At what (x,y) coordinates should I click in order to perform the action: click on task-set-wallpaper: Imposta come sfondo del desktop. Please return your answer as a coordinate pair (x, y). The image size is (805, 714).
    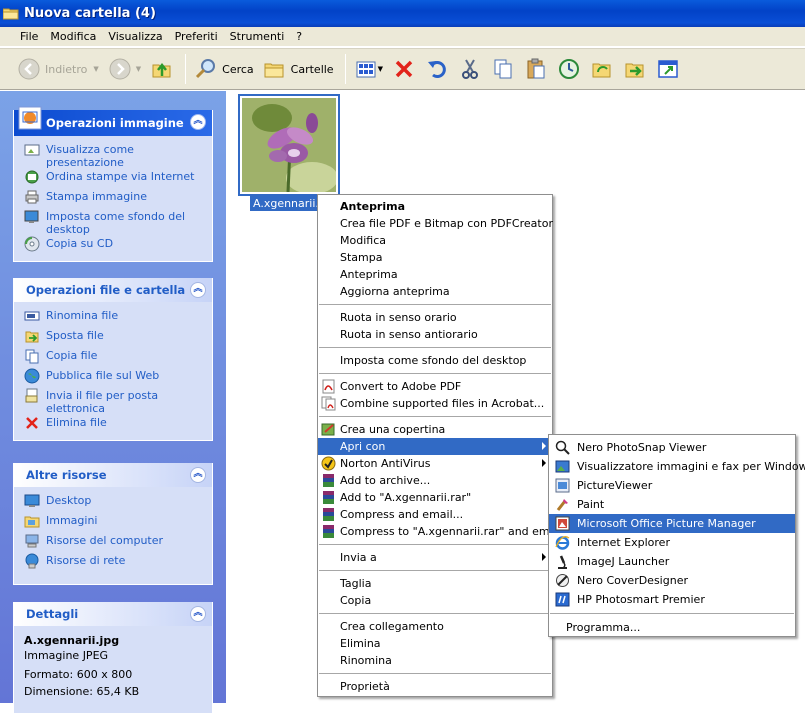
    Looking at the image, I should click on (118, 222).